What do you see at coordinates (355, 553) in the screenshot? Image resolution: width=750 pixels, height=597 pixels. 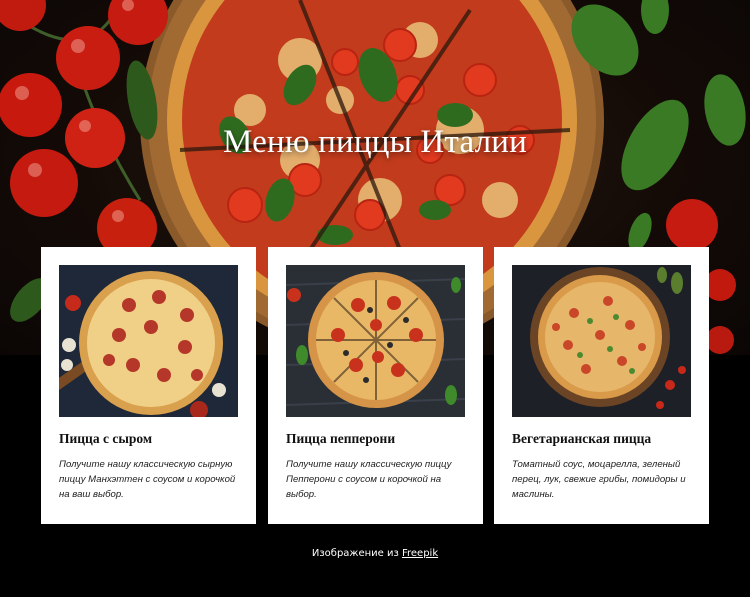 I see `credit-prefix: Изображение из` at bounding box center [355, 553].